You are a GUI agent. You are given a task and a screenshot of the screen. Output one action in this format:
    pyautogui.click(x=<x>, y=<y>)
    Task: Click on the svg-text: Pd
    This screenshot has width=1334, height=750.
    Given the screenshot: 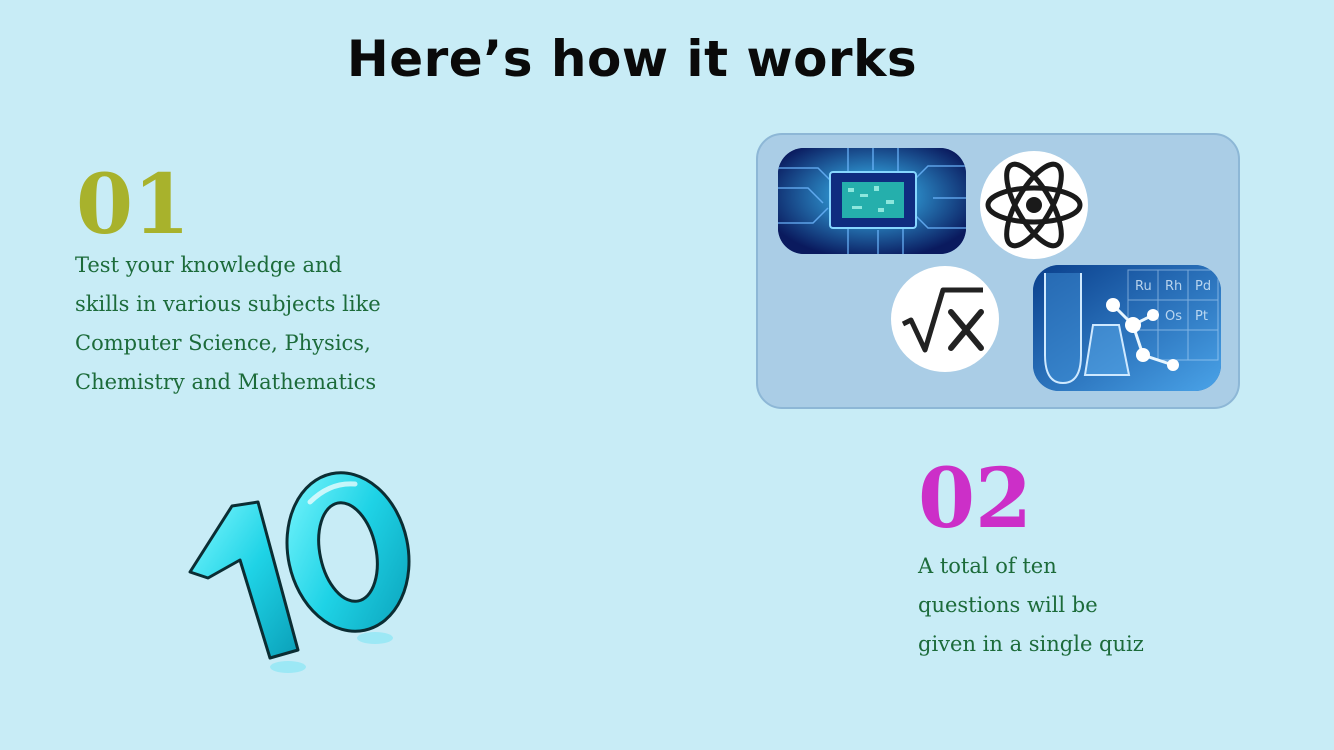 What is the action you would take?
    pyautogui.click(x=1203, y=286)
    